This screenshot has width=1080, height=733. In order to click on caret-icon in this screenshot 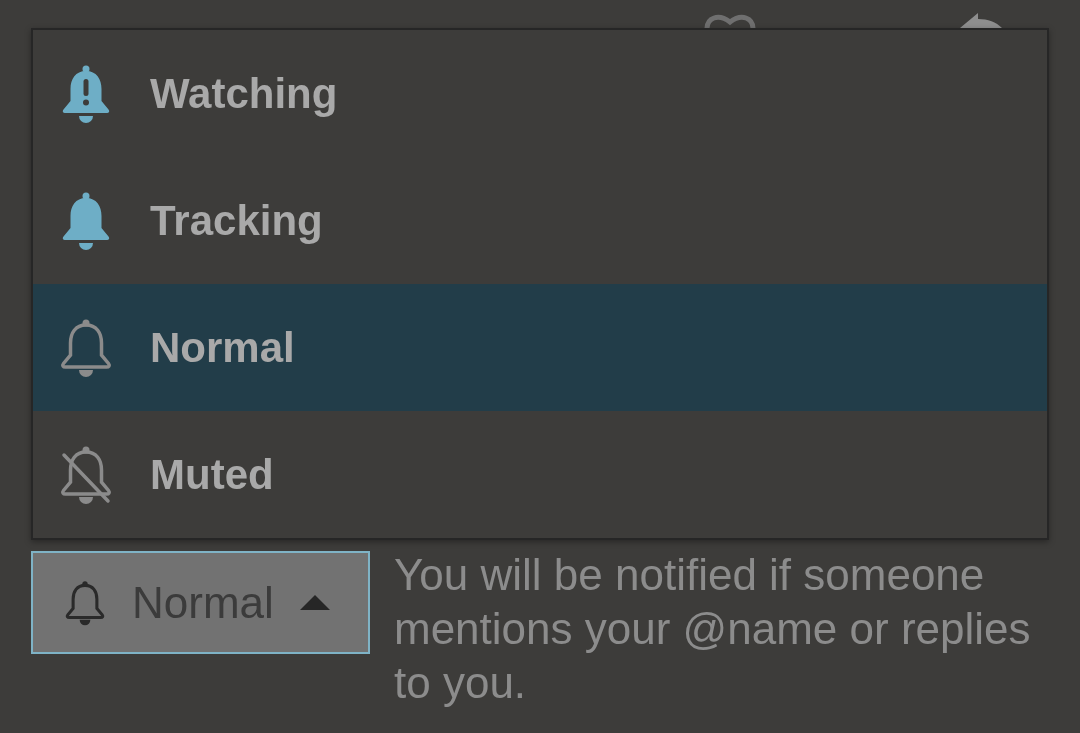, I will do `click(314, 602)`.